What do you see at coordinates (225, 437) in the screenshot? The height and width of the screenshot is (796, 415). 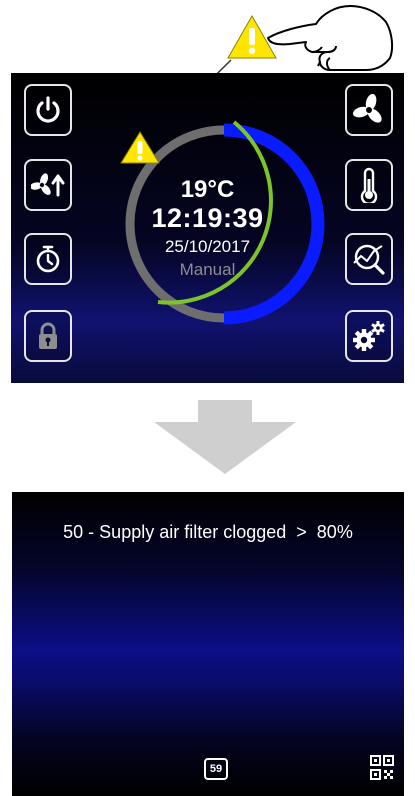 I see `down-arrow-icon` at bounding box center [225, 437].